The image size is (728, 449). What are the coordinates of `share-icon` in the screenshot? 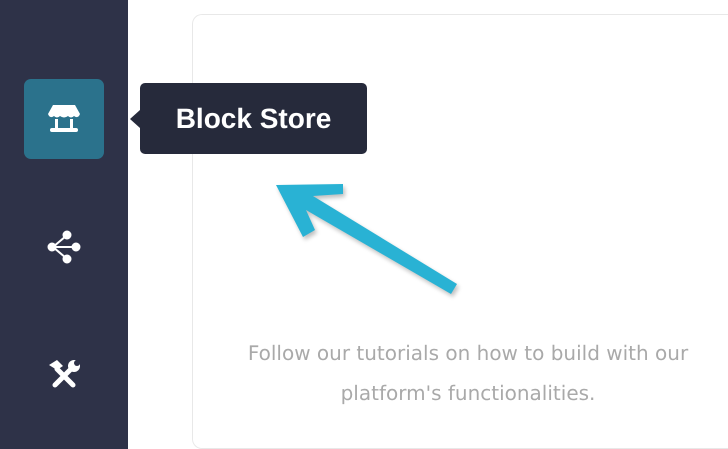 It's located at (64, 247).